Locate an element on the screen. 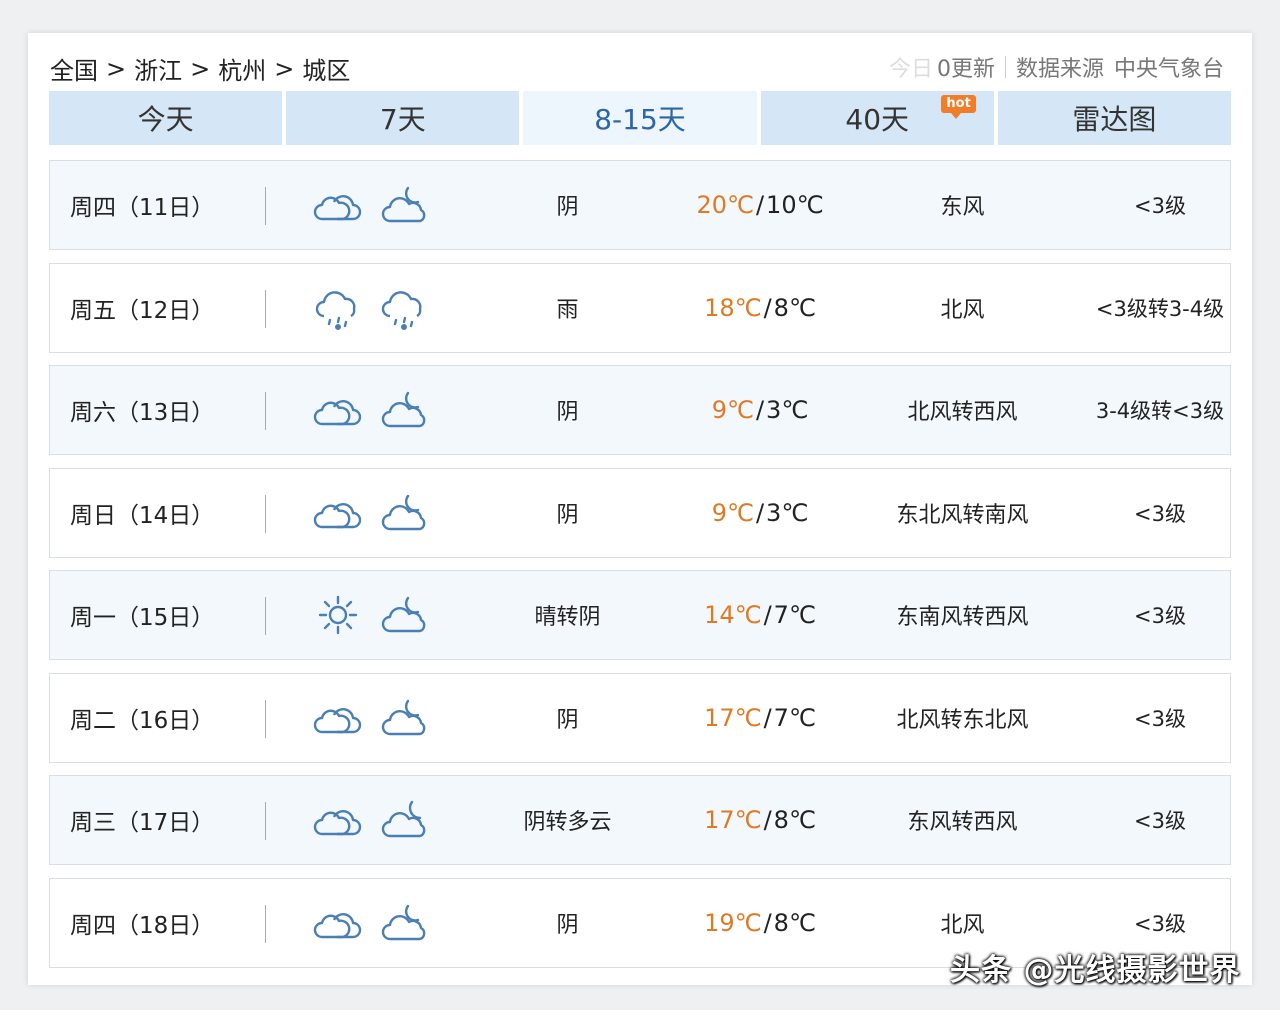 The height and width of the screenshot is (1010, 1280). tab-radar: 雷达图 is located at coordinates (1114, 118).